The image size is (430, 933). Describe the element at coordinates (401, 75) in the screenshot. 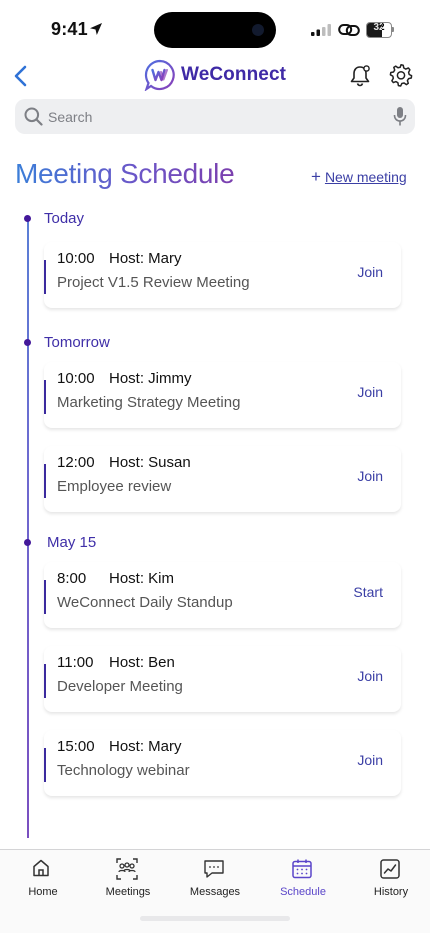

I see `settings-gear-icon` at that location.